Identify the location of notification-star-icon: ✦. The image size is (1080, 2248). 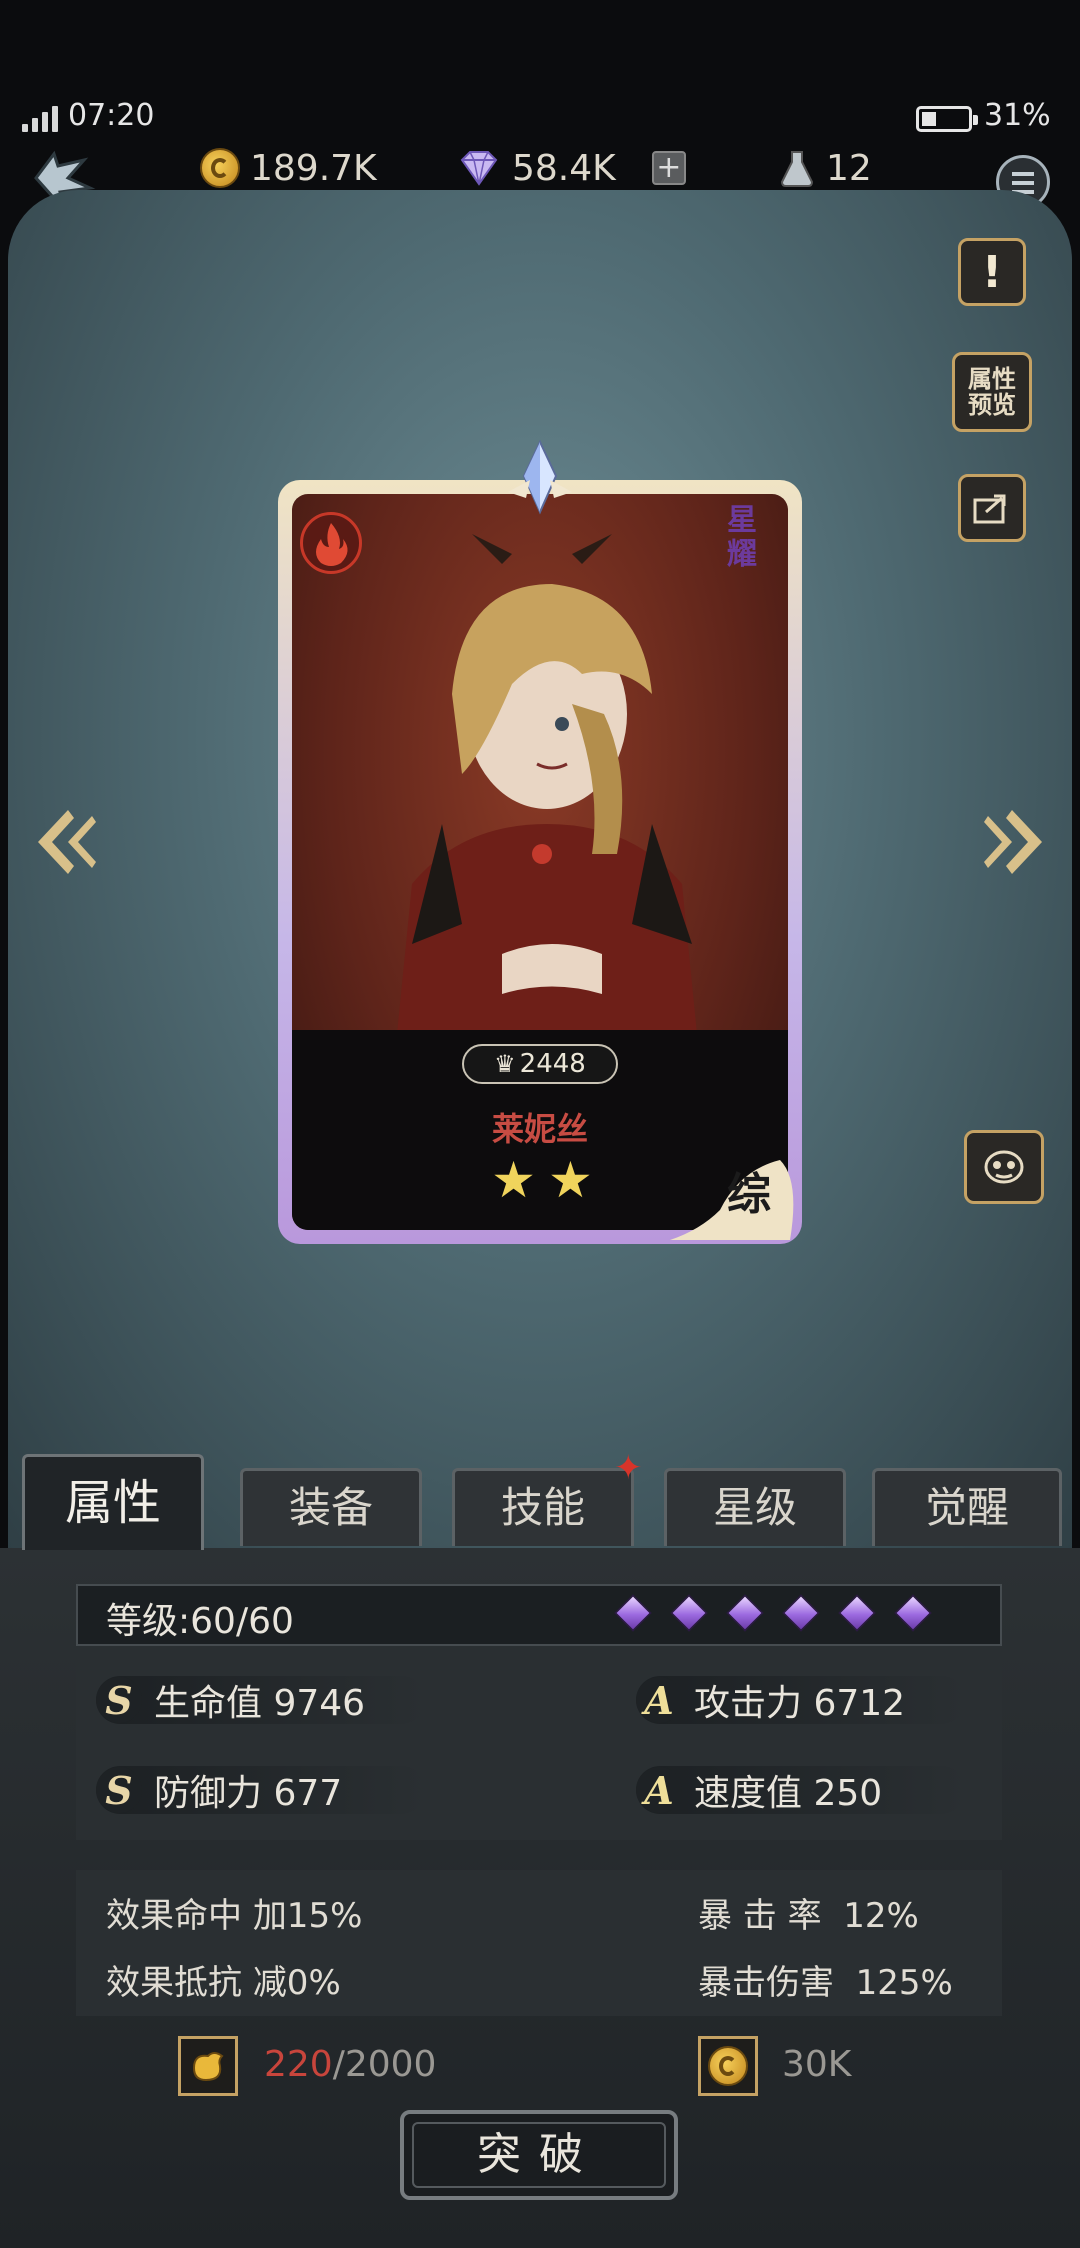
(628, 1468).